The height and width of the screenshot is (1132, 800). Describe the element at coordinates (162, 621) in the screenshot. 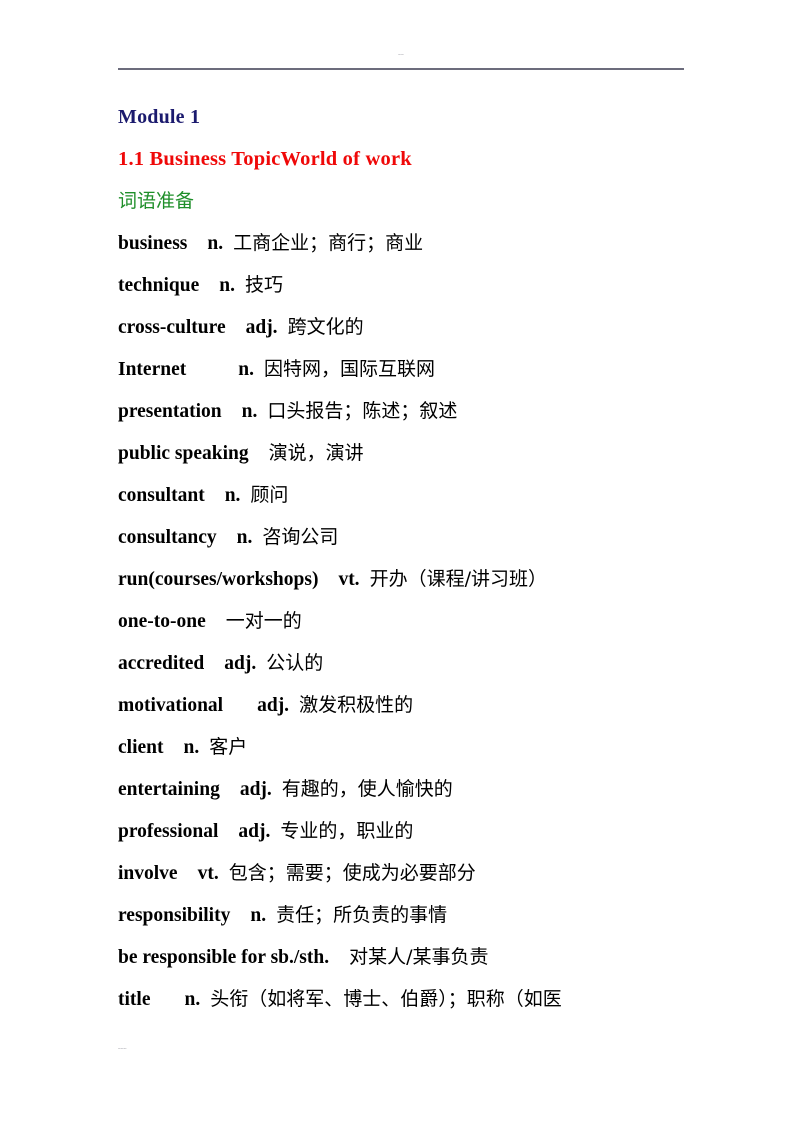

I see `vocabulary-term: one-to-one` at that location.